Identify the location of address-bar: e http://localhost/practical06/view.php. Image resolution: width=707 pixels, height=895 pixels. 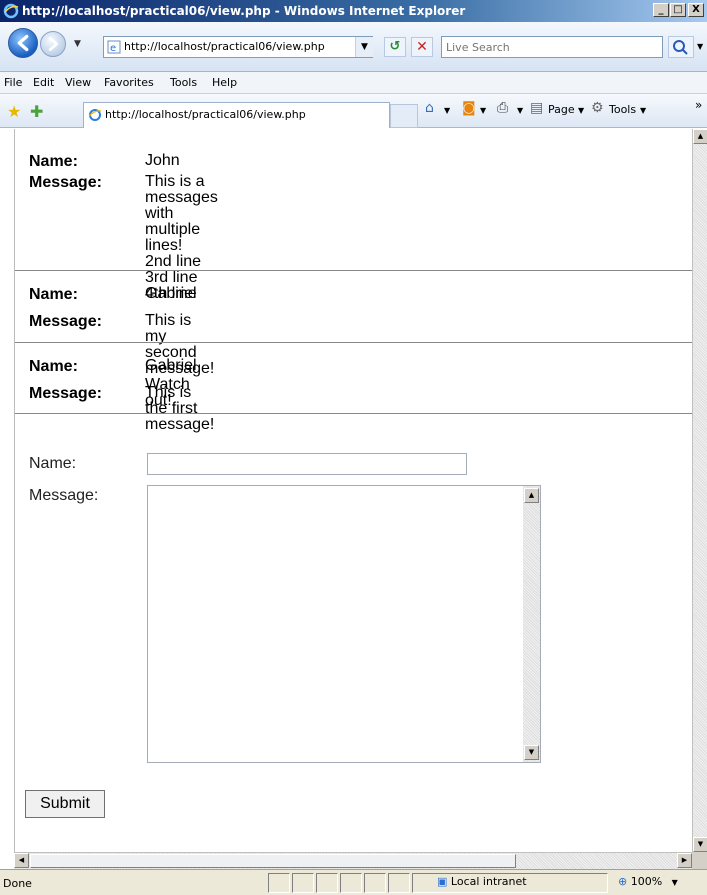
(238, 47).